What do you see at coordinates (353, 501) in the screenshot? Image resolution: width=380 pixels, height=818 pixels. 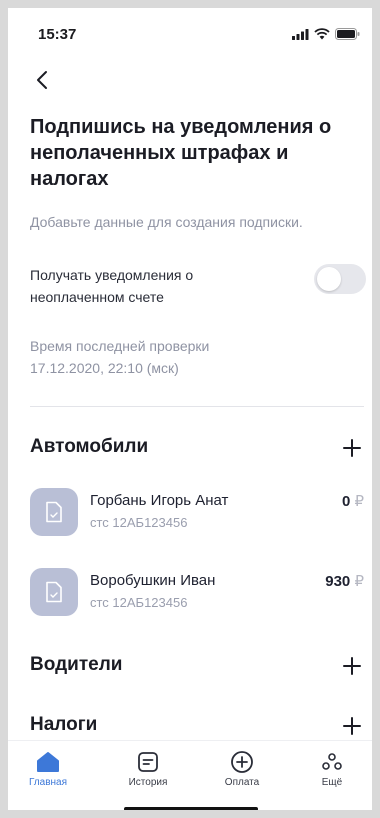 I see `car-amount: 0 ₽` at bounding box center [353, 501].